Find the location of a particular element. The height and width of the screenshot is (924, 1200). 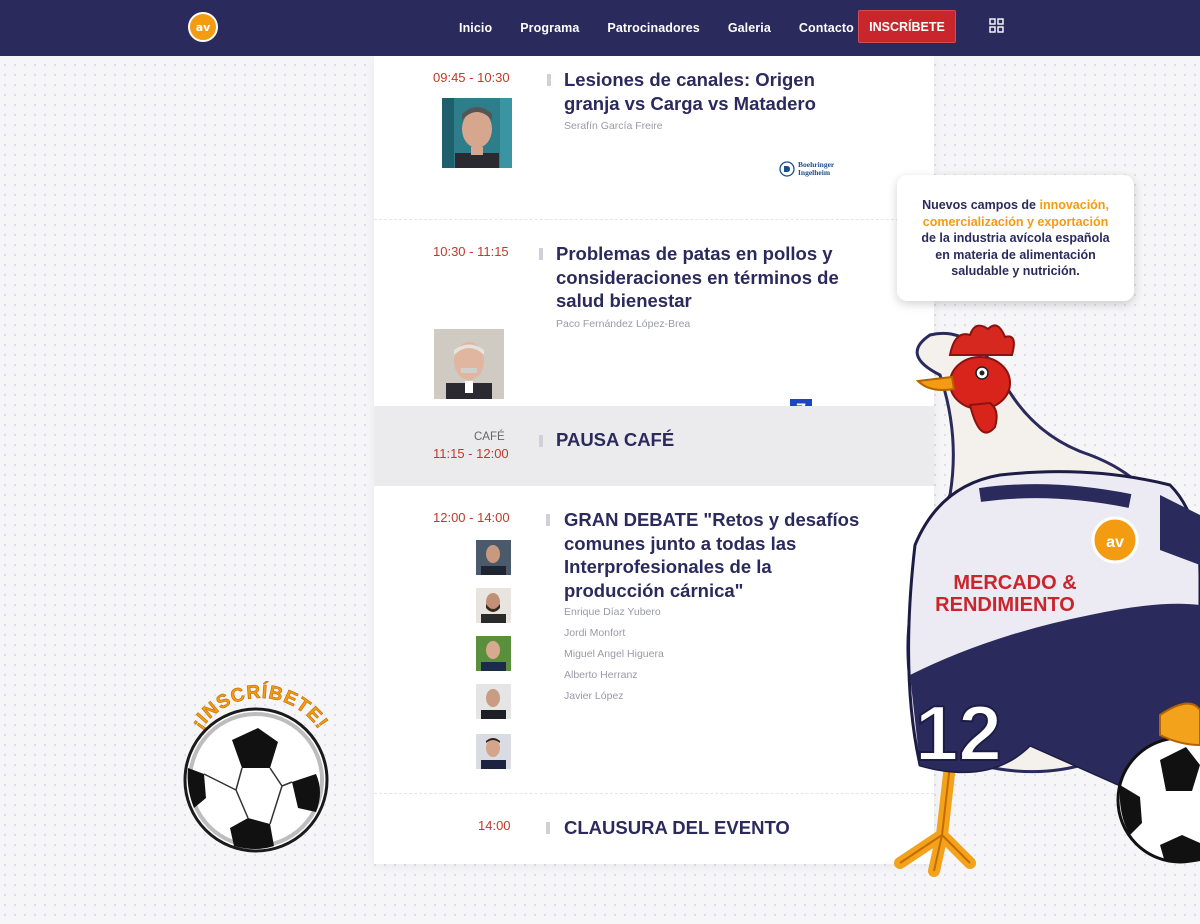

nav-contacto: Contacto is located at coordinates (826, 28).